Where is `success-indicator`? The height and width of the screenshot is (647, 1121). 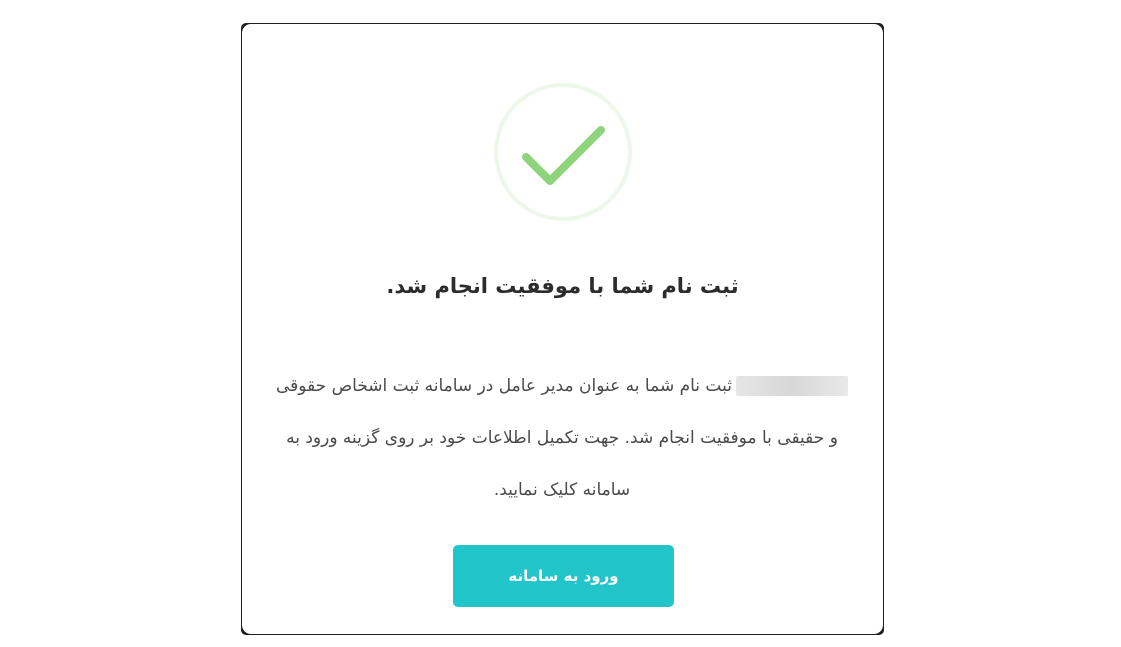
success-indicator is located at coordinates (563, 152).